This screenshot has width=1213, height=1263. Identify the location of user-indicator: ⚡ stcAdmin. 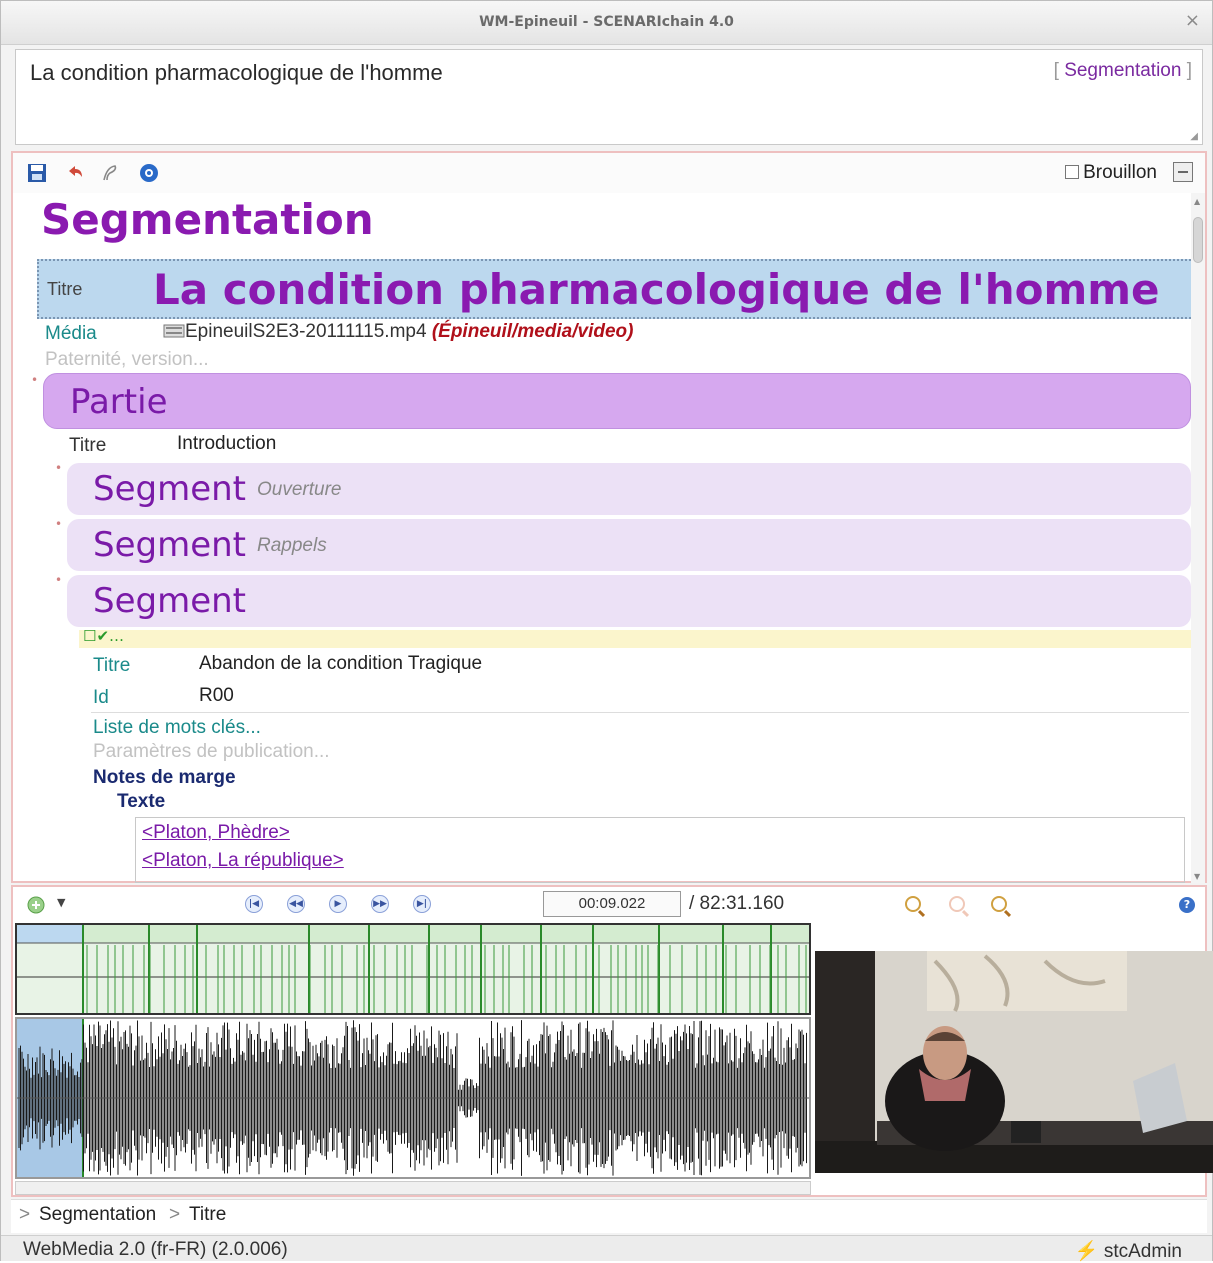
(1128, 1251).